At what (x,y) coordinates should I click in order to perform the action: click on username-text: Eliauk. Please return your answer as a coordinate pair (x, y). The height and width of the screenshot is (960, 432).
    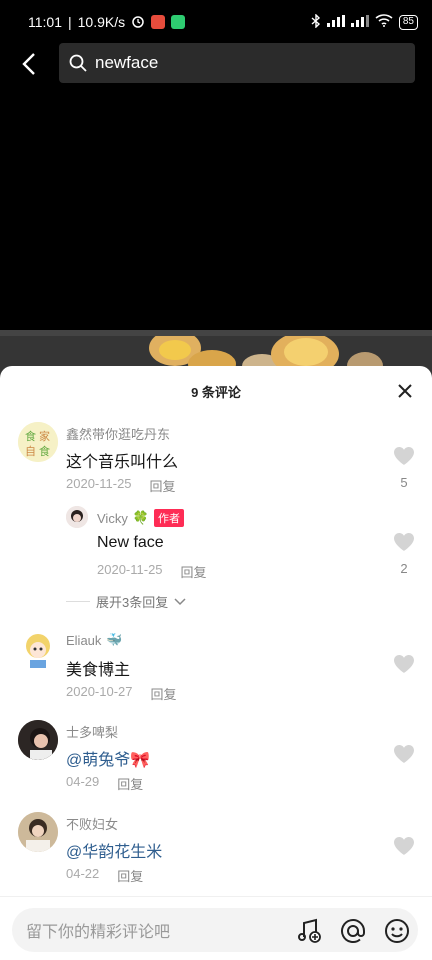
    Looking at the image, I should click on (83, 640).